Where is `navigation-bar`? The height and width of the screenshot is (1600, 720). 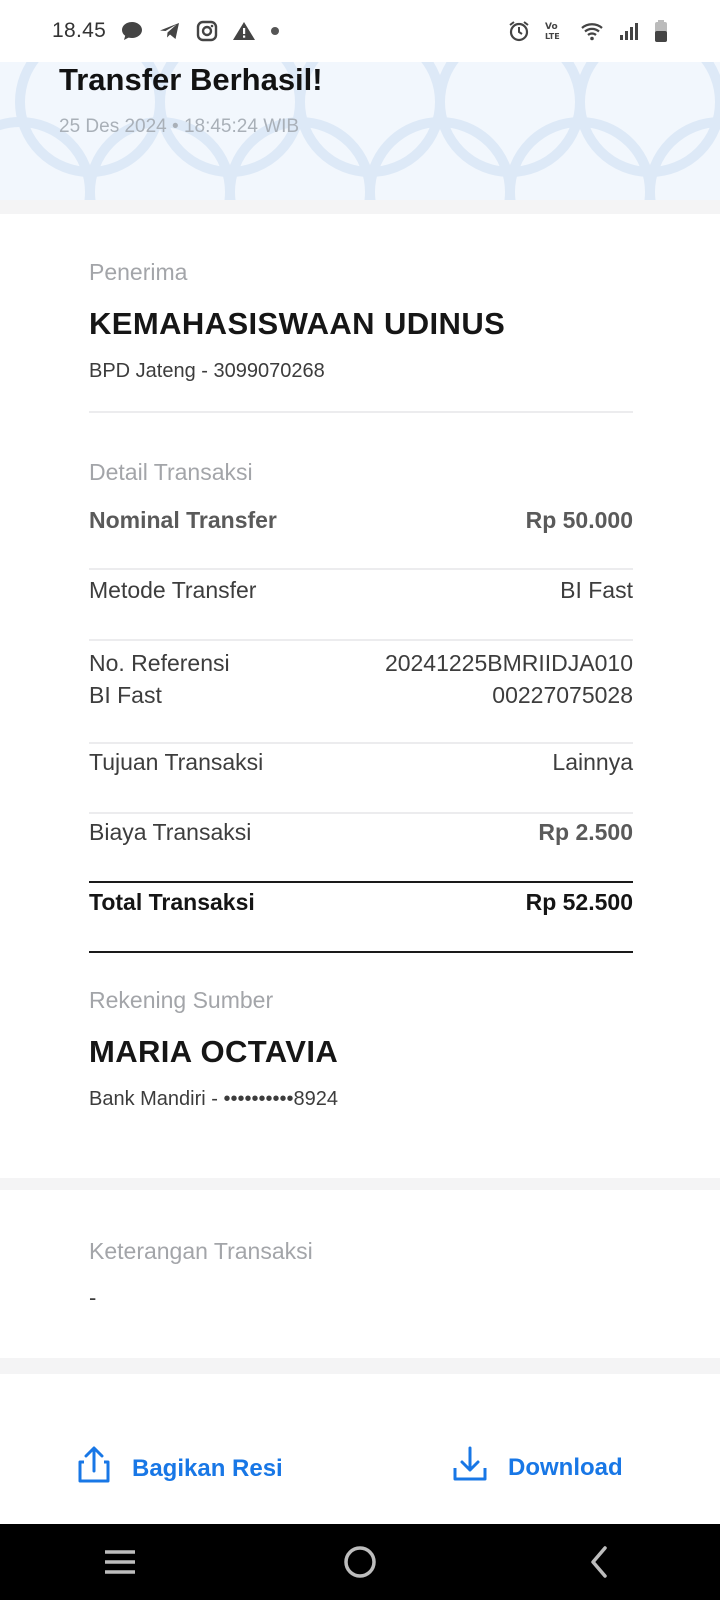 navigation-bar is located at coordinates (360, 1562).